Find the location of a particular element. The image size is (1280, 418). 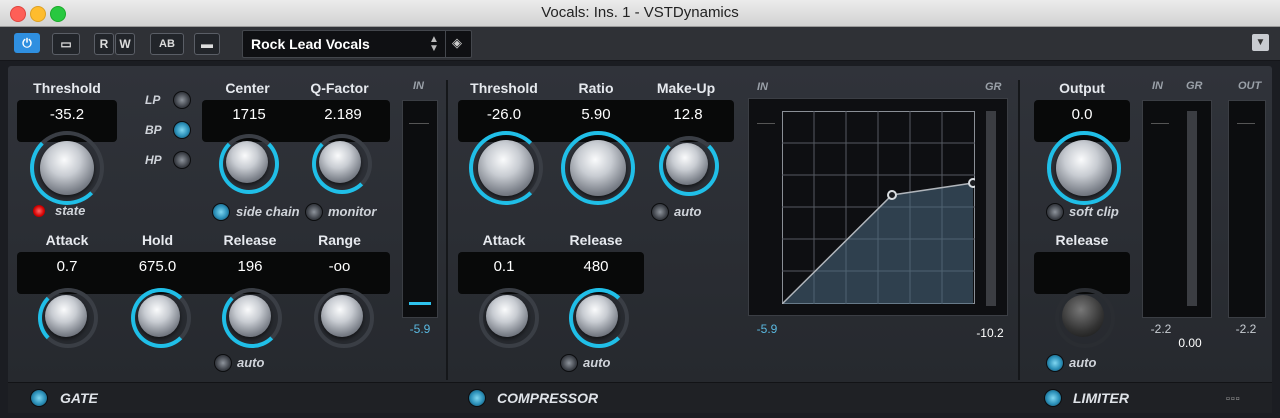

comp-release-value: 480 is located at coordinates (596, 266).